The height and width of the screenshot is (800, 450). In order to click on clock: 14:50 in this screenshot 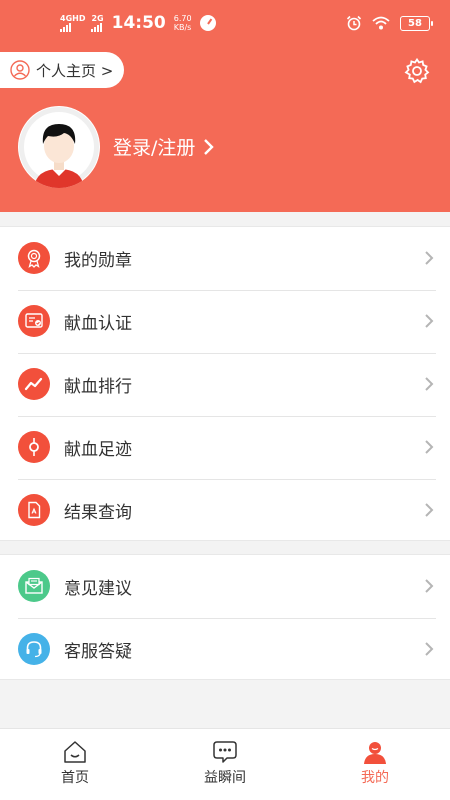, I will do `click(138, 23)`.